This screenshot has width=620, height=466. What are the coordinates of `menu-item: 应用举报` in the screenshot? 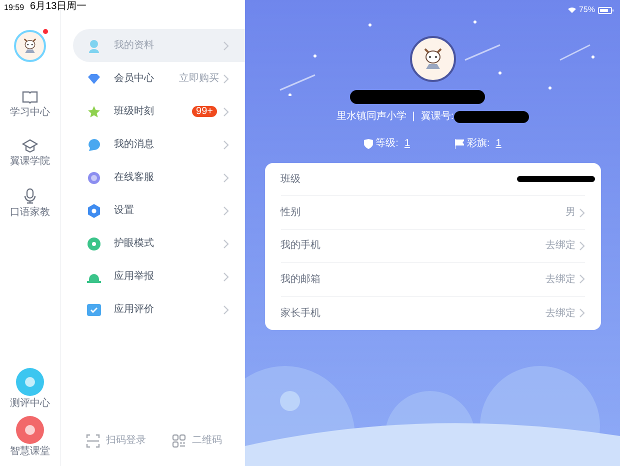 It's located at (159, 276).